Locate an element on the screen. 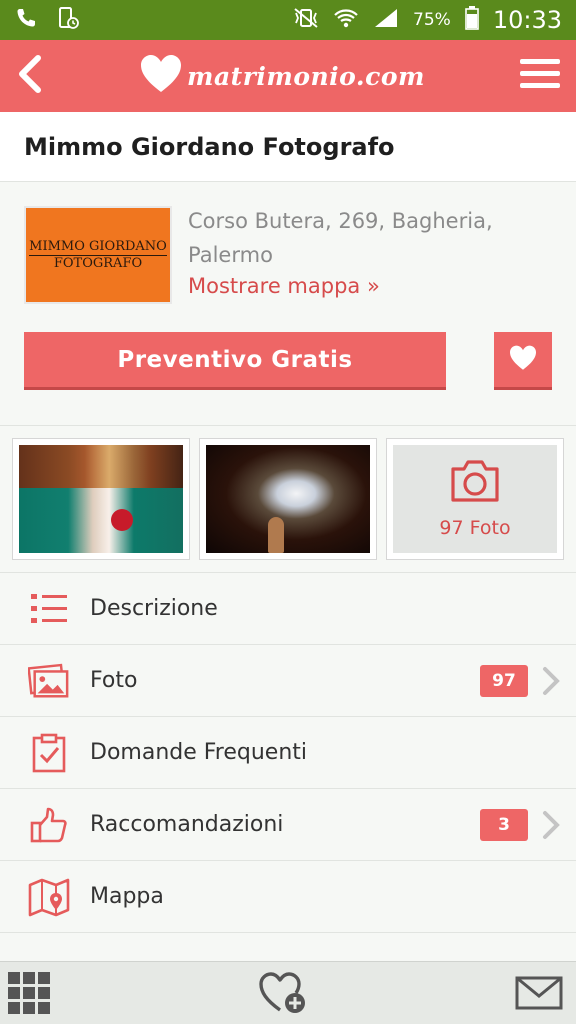  menu-item-label: Domande Frequenti is located at coordinates (199, 752).